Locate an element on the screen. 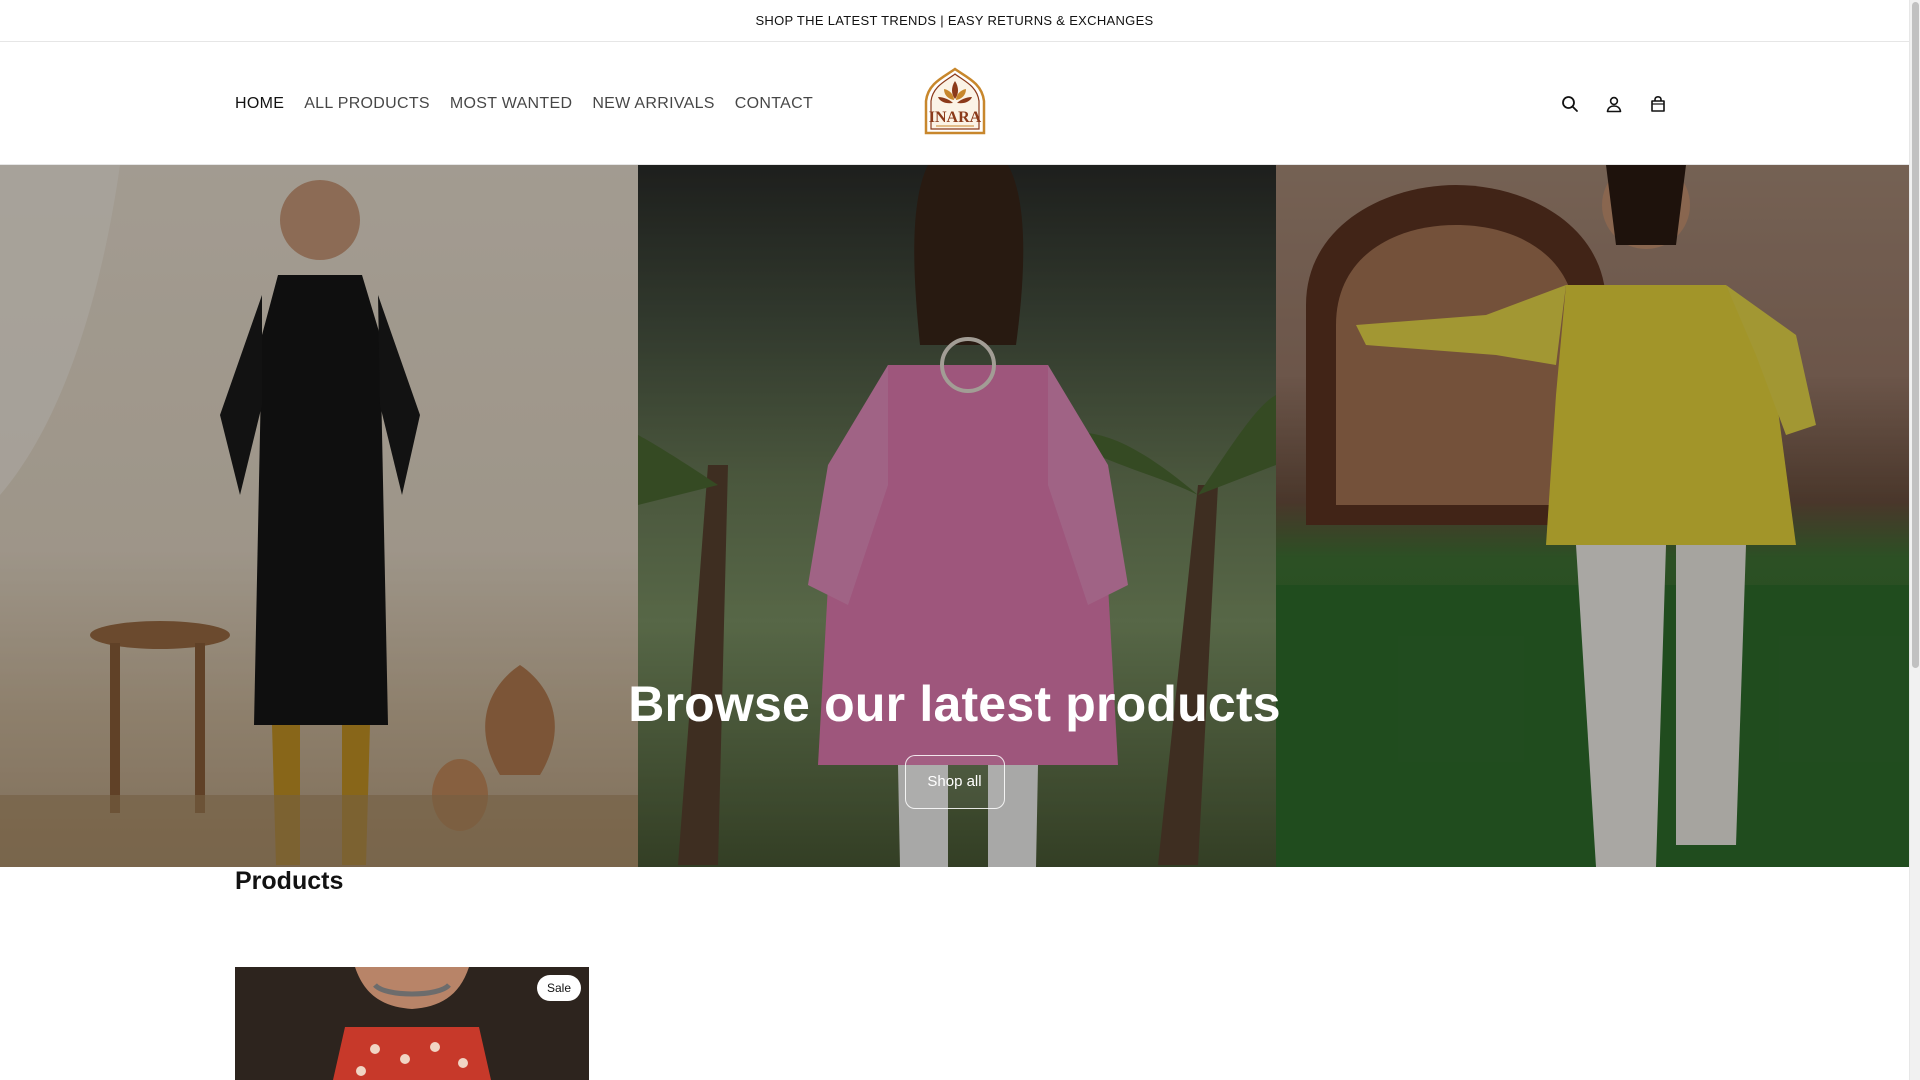  cart-icon is located at coordinates (1658, 104).